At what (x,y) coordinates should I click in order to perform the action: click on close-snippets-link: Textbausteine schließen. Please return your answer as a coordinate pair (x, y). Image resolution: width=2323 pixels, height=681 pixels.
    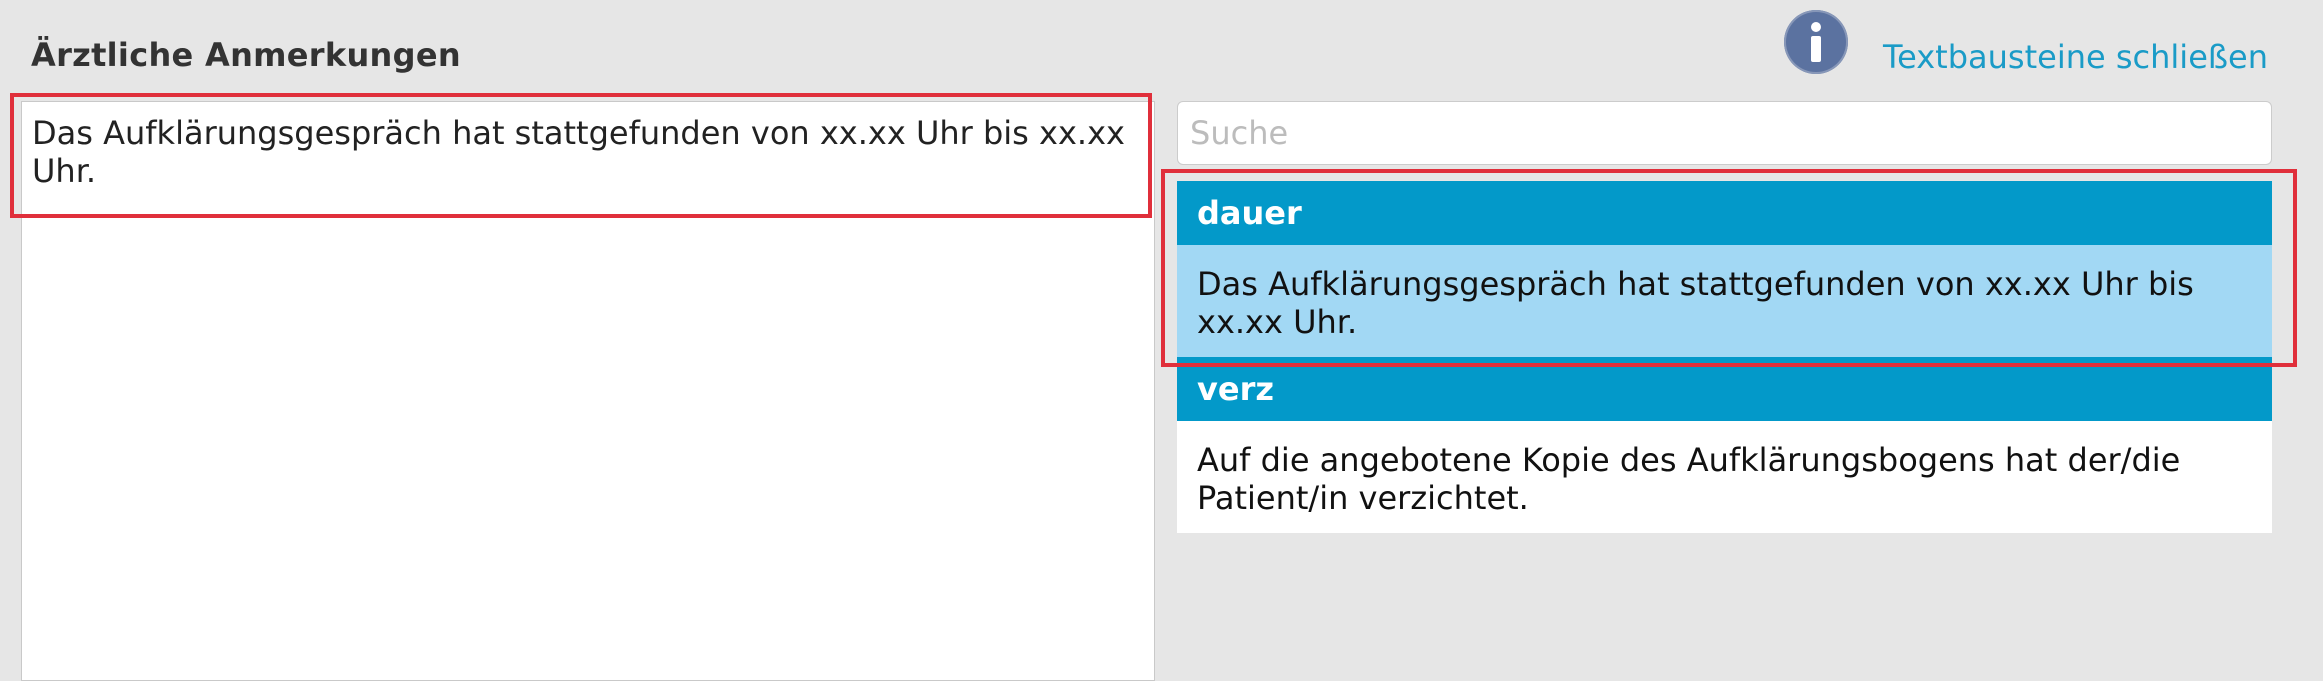
    Looking at the image, I should click on (2075, 57).